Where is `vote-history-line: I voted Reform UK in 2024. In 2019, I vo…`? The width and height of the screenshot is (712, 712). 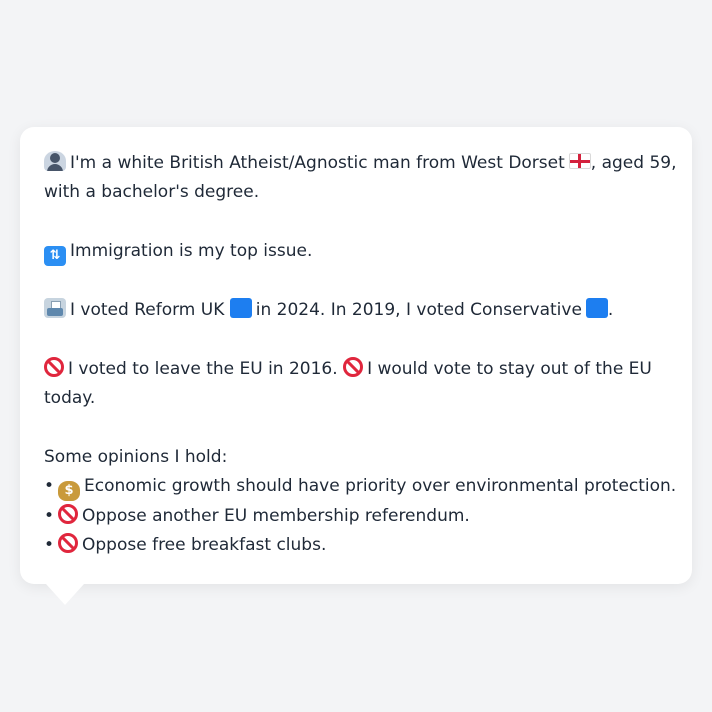 vote-history-line: I voted Reform UK in 2024. In 2019, I vo… is located at coordinates (356, 310).